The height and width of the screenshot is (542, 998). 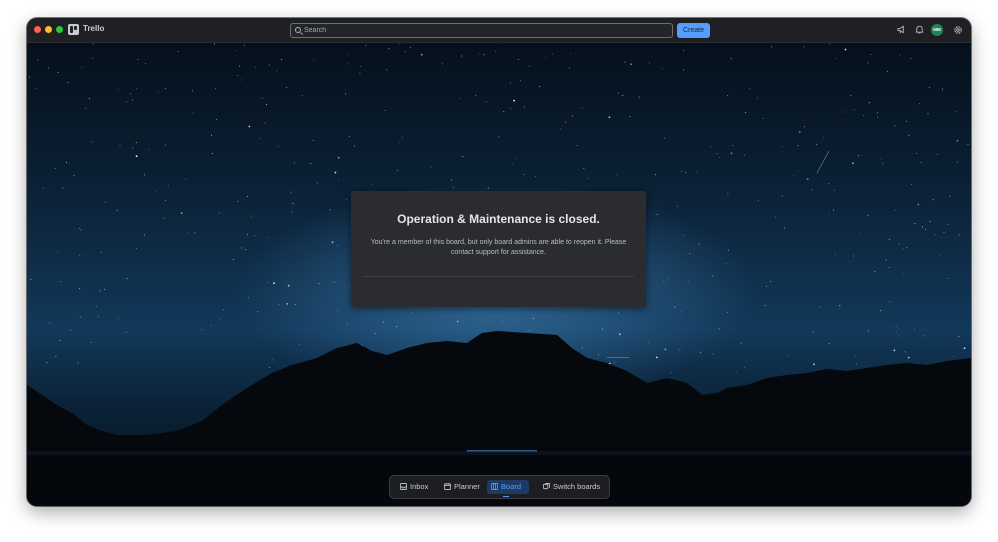 I want to click on inbox-icon, so click(x=403, y=486).